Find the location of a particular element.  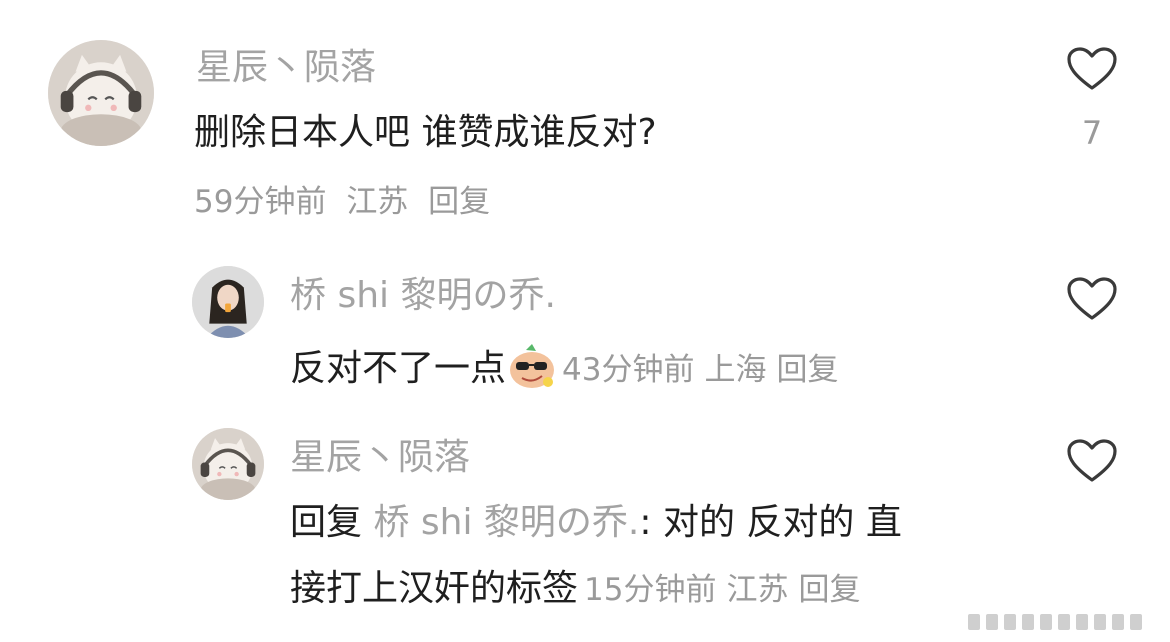

comment-username: 星辰丶陨落 is located at coordinates (286, 68).